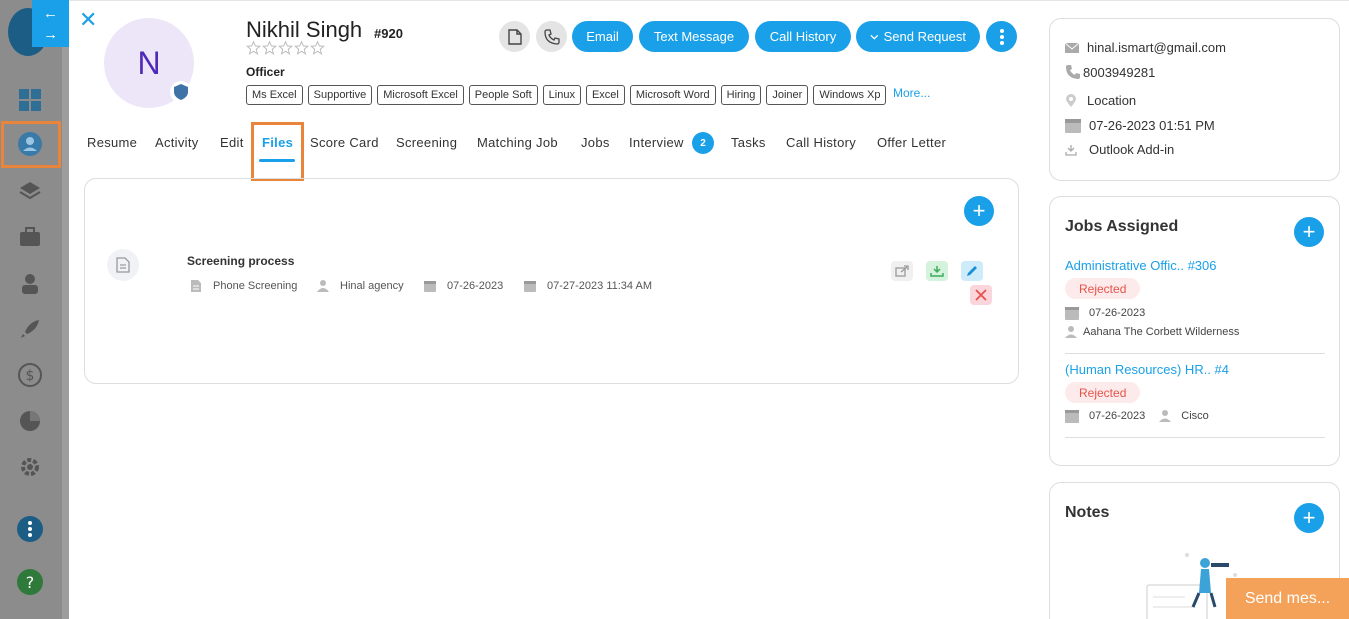 The image size is (1349, 619). What do you see at coordinates (388, 33) in the screenshot?
I see `candidate-id: #920` at bounding box center [388, 33].